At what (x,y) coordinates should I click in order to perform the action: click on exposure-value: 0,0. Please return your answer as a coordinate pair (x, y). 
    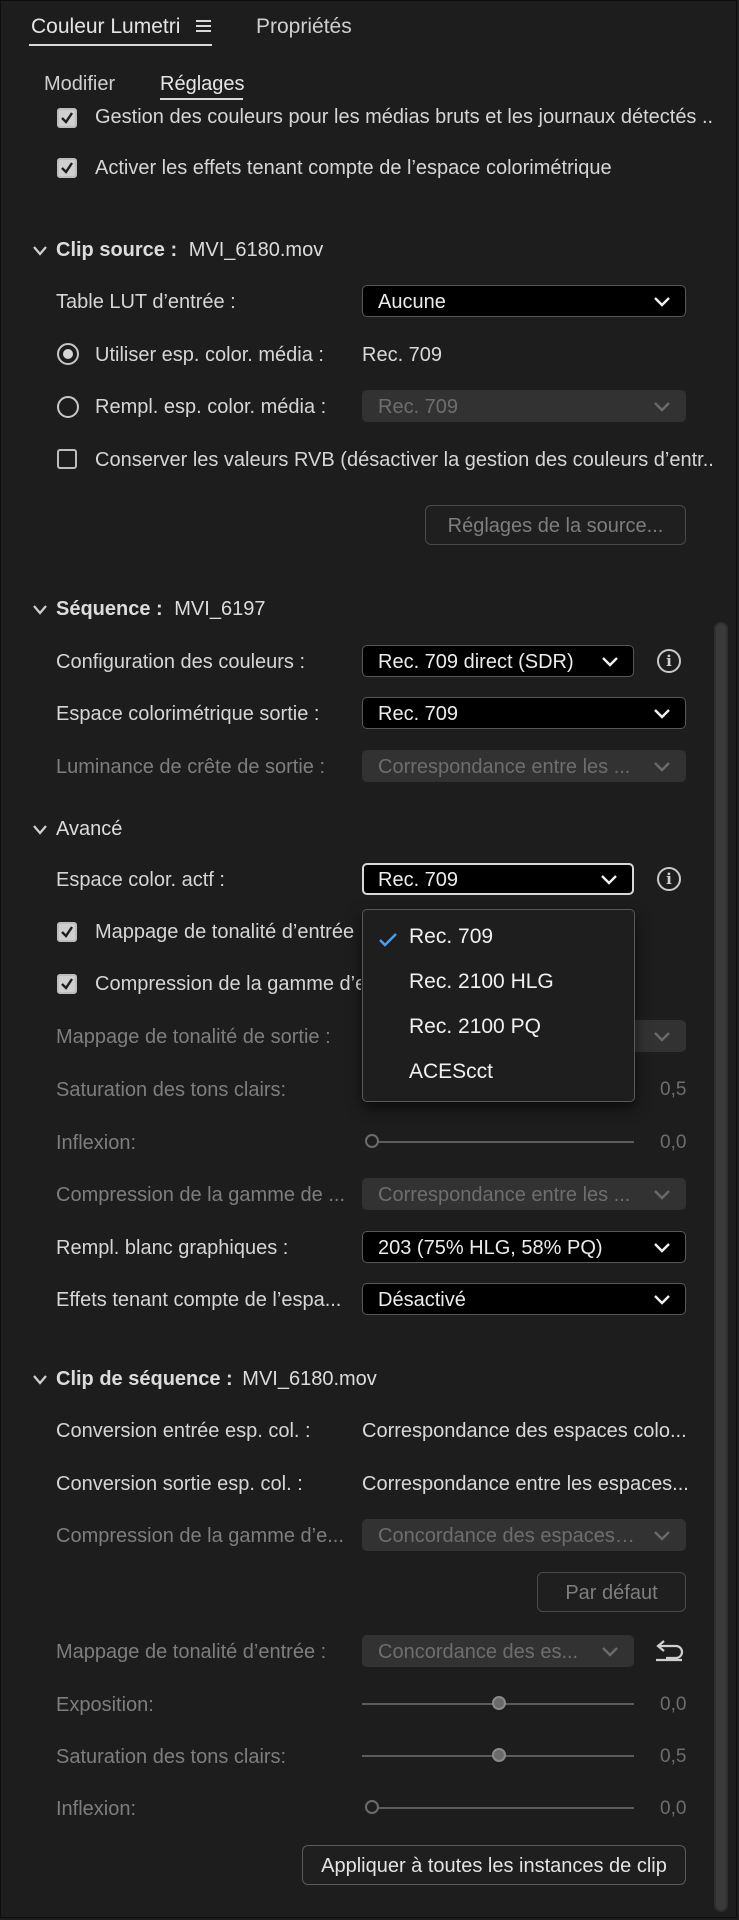
    Looking at the image, I should click on (673, 1704).